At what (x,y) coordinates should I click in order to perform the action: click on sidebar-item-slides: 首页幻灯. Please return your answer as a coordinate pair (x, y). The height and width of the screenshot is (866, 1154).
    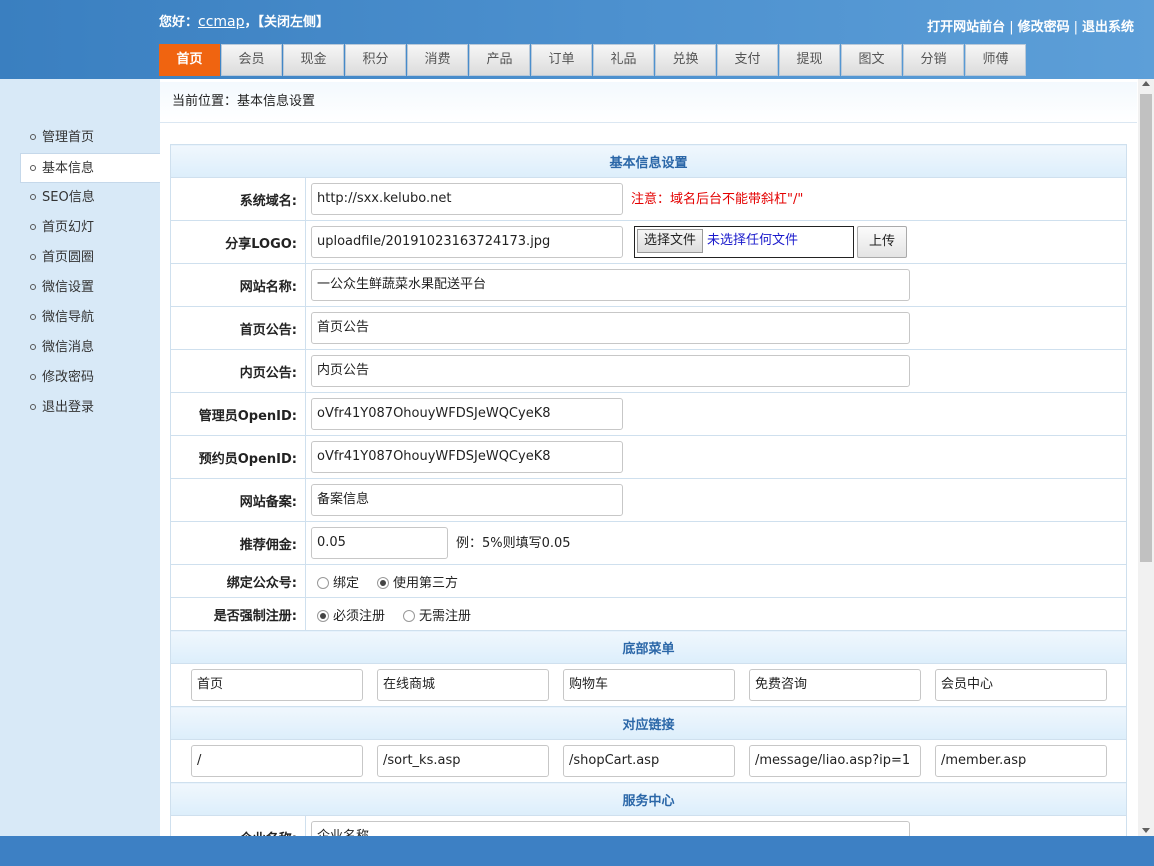
    Looking at the image, I should click on (80, 228).